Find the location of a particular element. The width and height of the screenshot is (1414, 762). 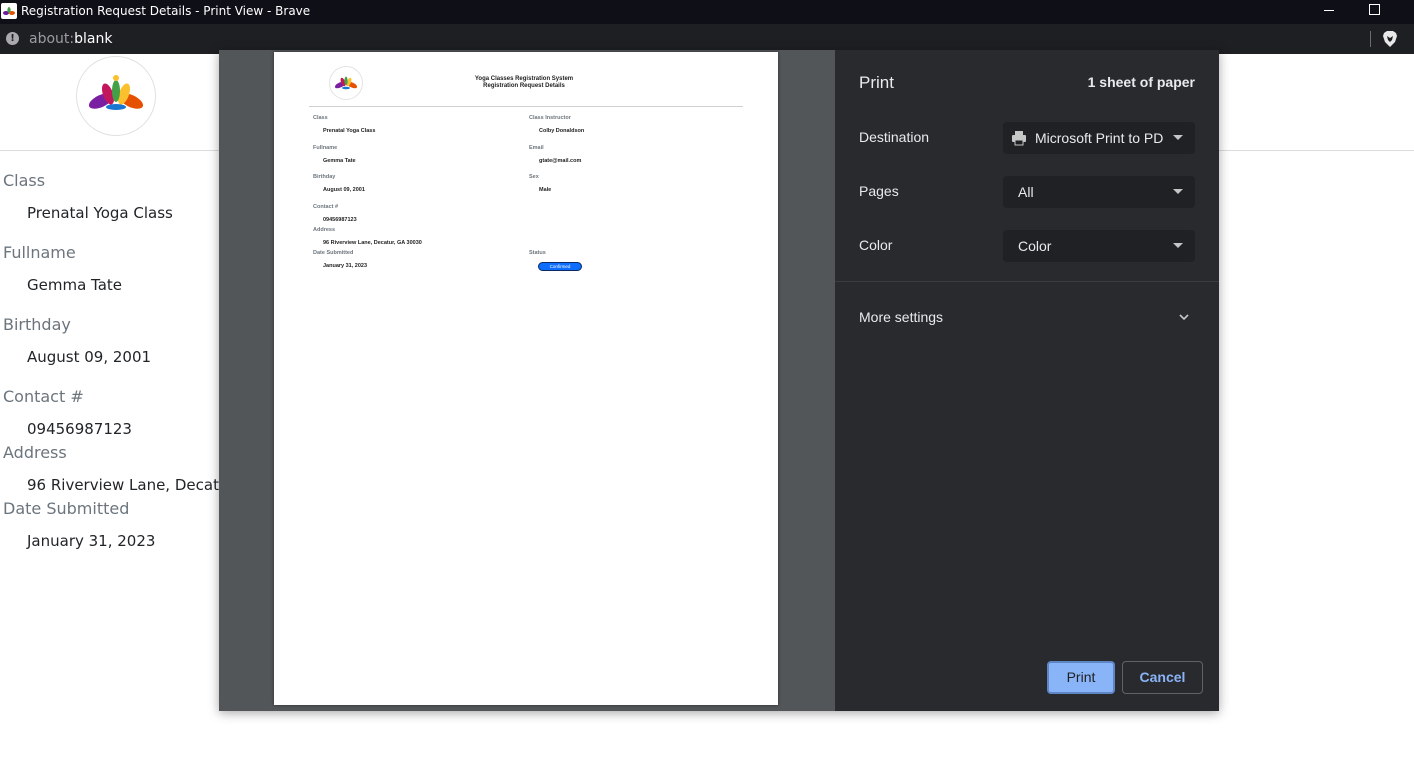

preview-divider is located at coordinates (526, 106).